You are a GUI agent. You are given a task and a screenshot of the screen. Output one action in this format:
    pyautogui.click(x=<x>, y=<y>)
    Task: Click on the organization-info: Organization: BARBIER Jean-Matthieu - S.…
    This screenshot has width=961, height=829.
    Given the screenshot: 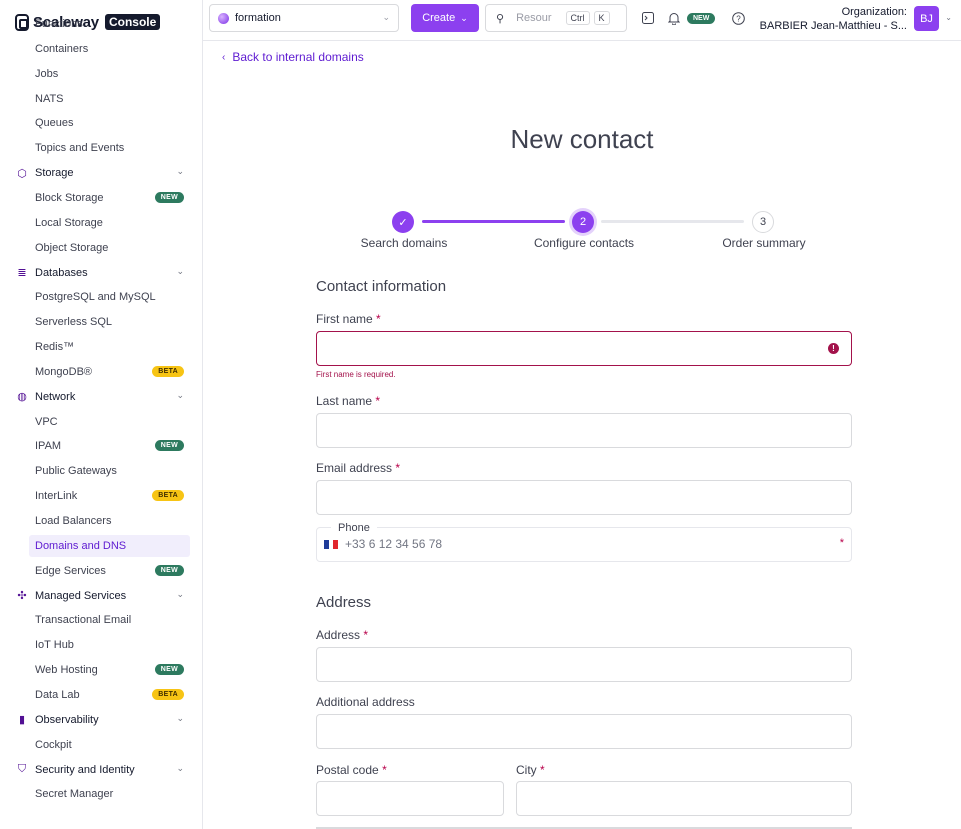 What is the action you would take?
    pyautogui.click(x=833, y=19)
    